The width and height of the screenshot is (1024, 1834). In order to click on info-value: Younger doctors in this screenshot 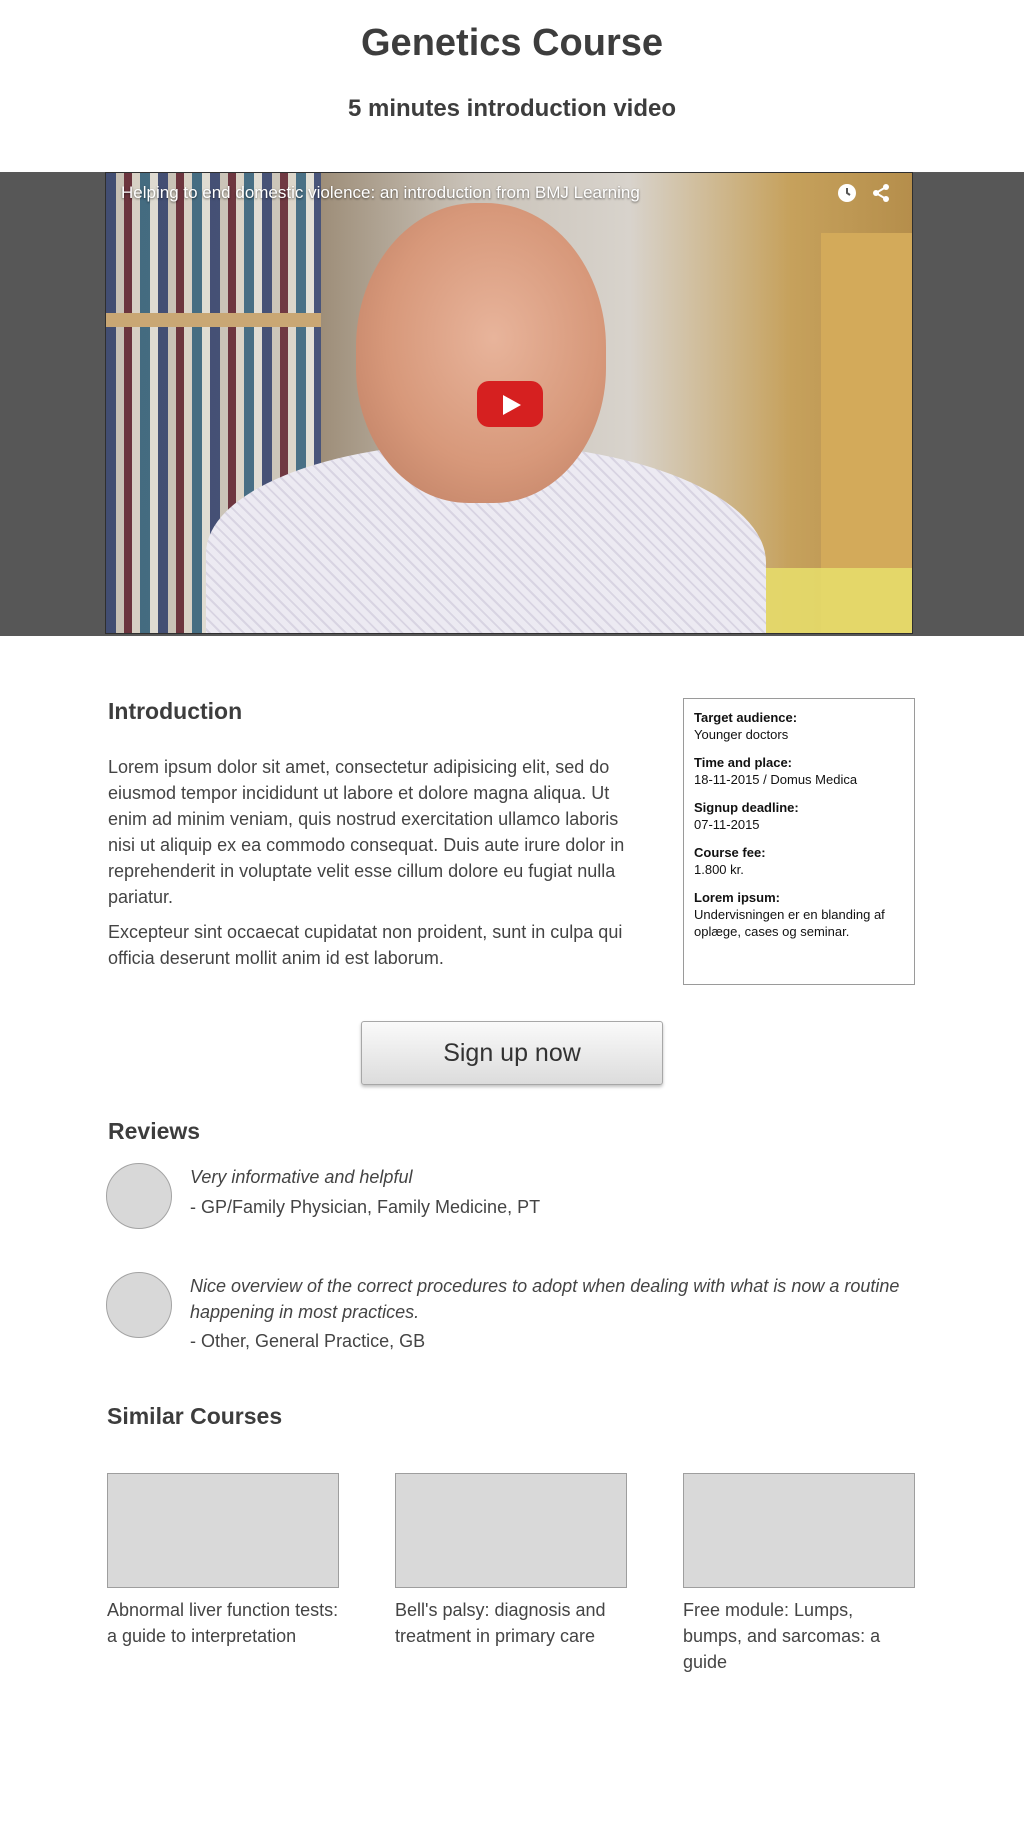, I will do `click(741, 734)`.